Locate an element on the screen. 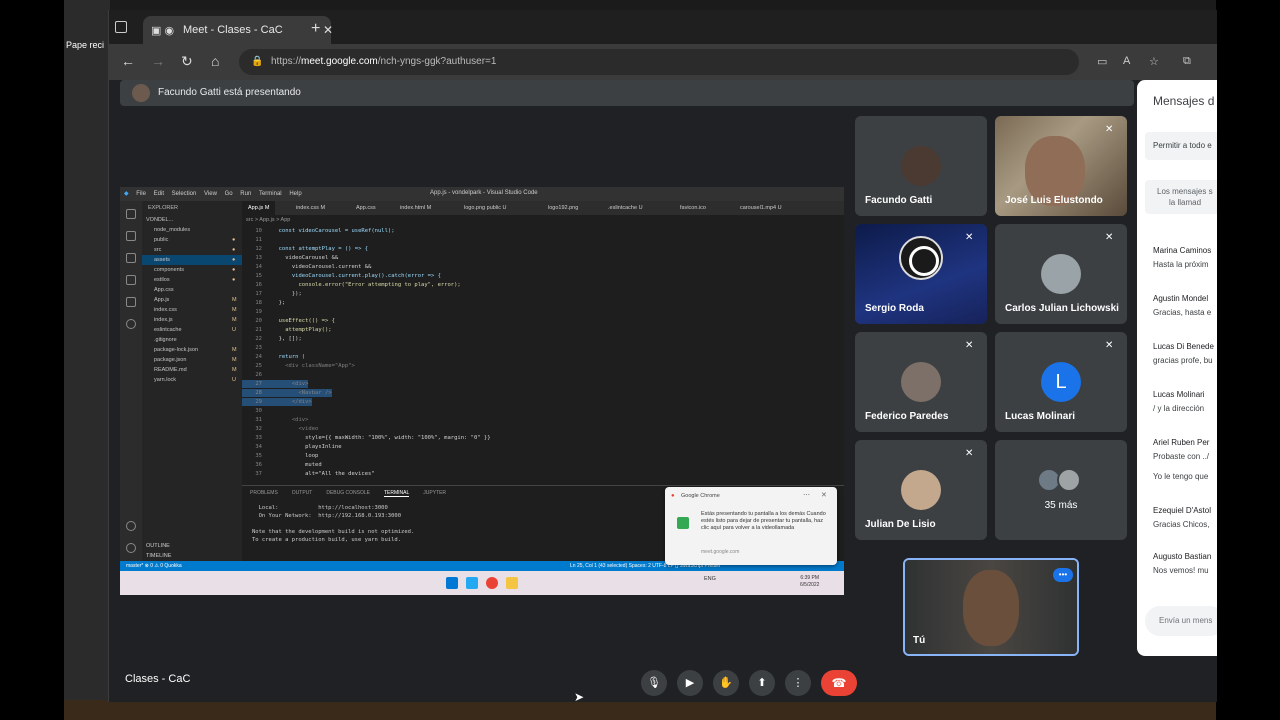 This screenshot has width=1280, height=720. code-text: alt="All the devices" is located at coordinates (323, 474).